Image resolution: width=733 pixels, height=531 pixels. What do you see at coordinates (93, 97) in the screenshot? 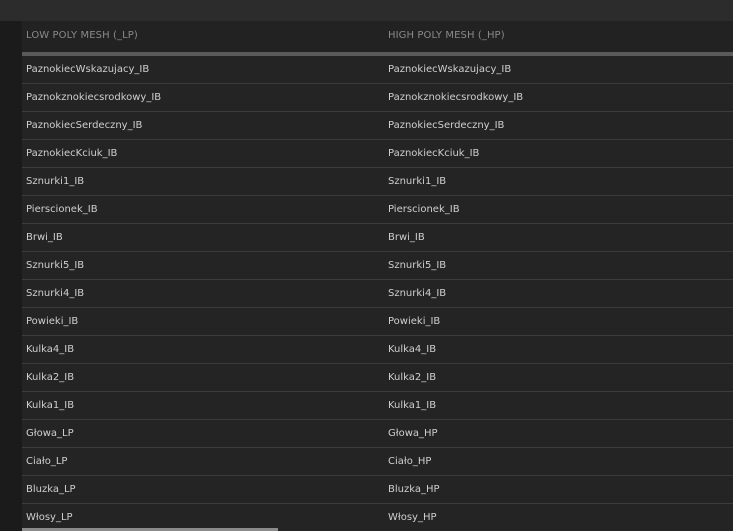
I see `low-poly-mesh-name: Paznokznokiecsrodkowy_IB` at bounding box center [93, 97].